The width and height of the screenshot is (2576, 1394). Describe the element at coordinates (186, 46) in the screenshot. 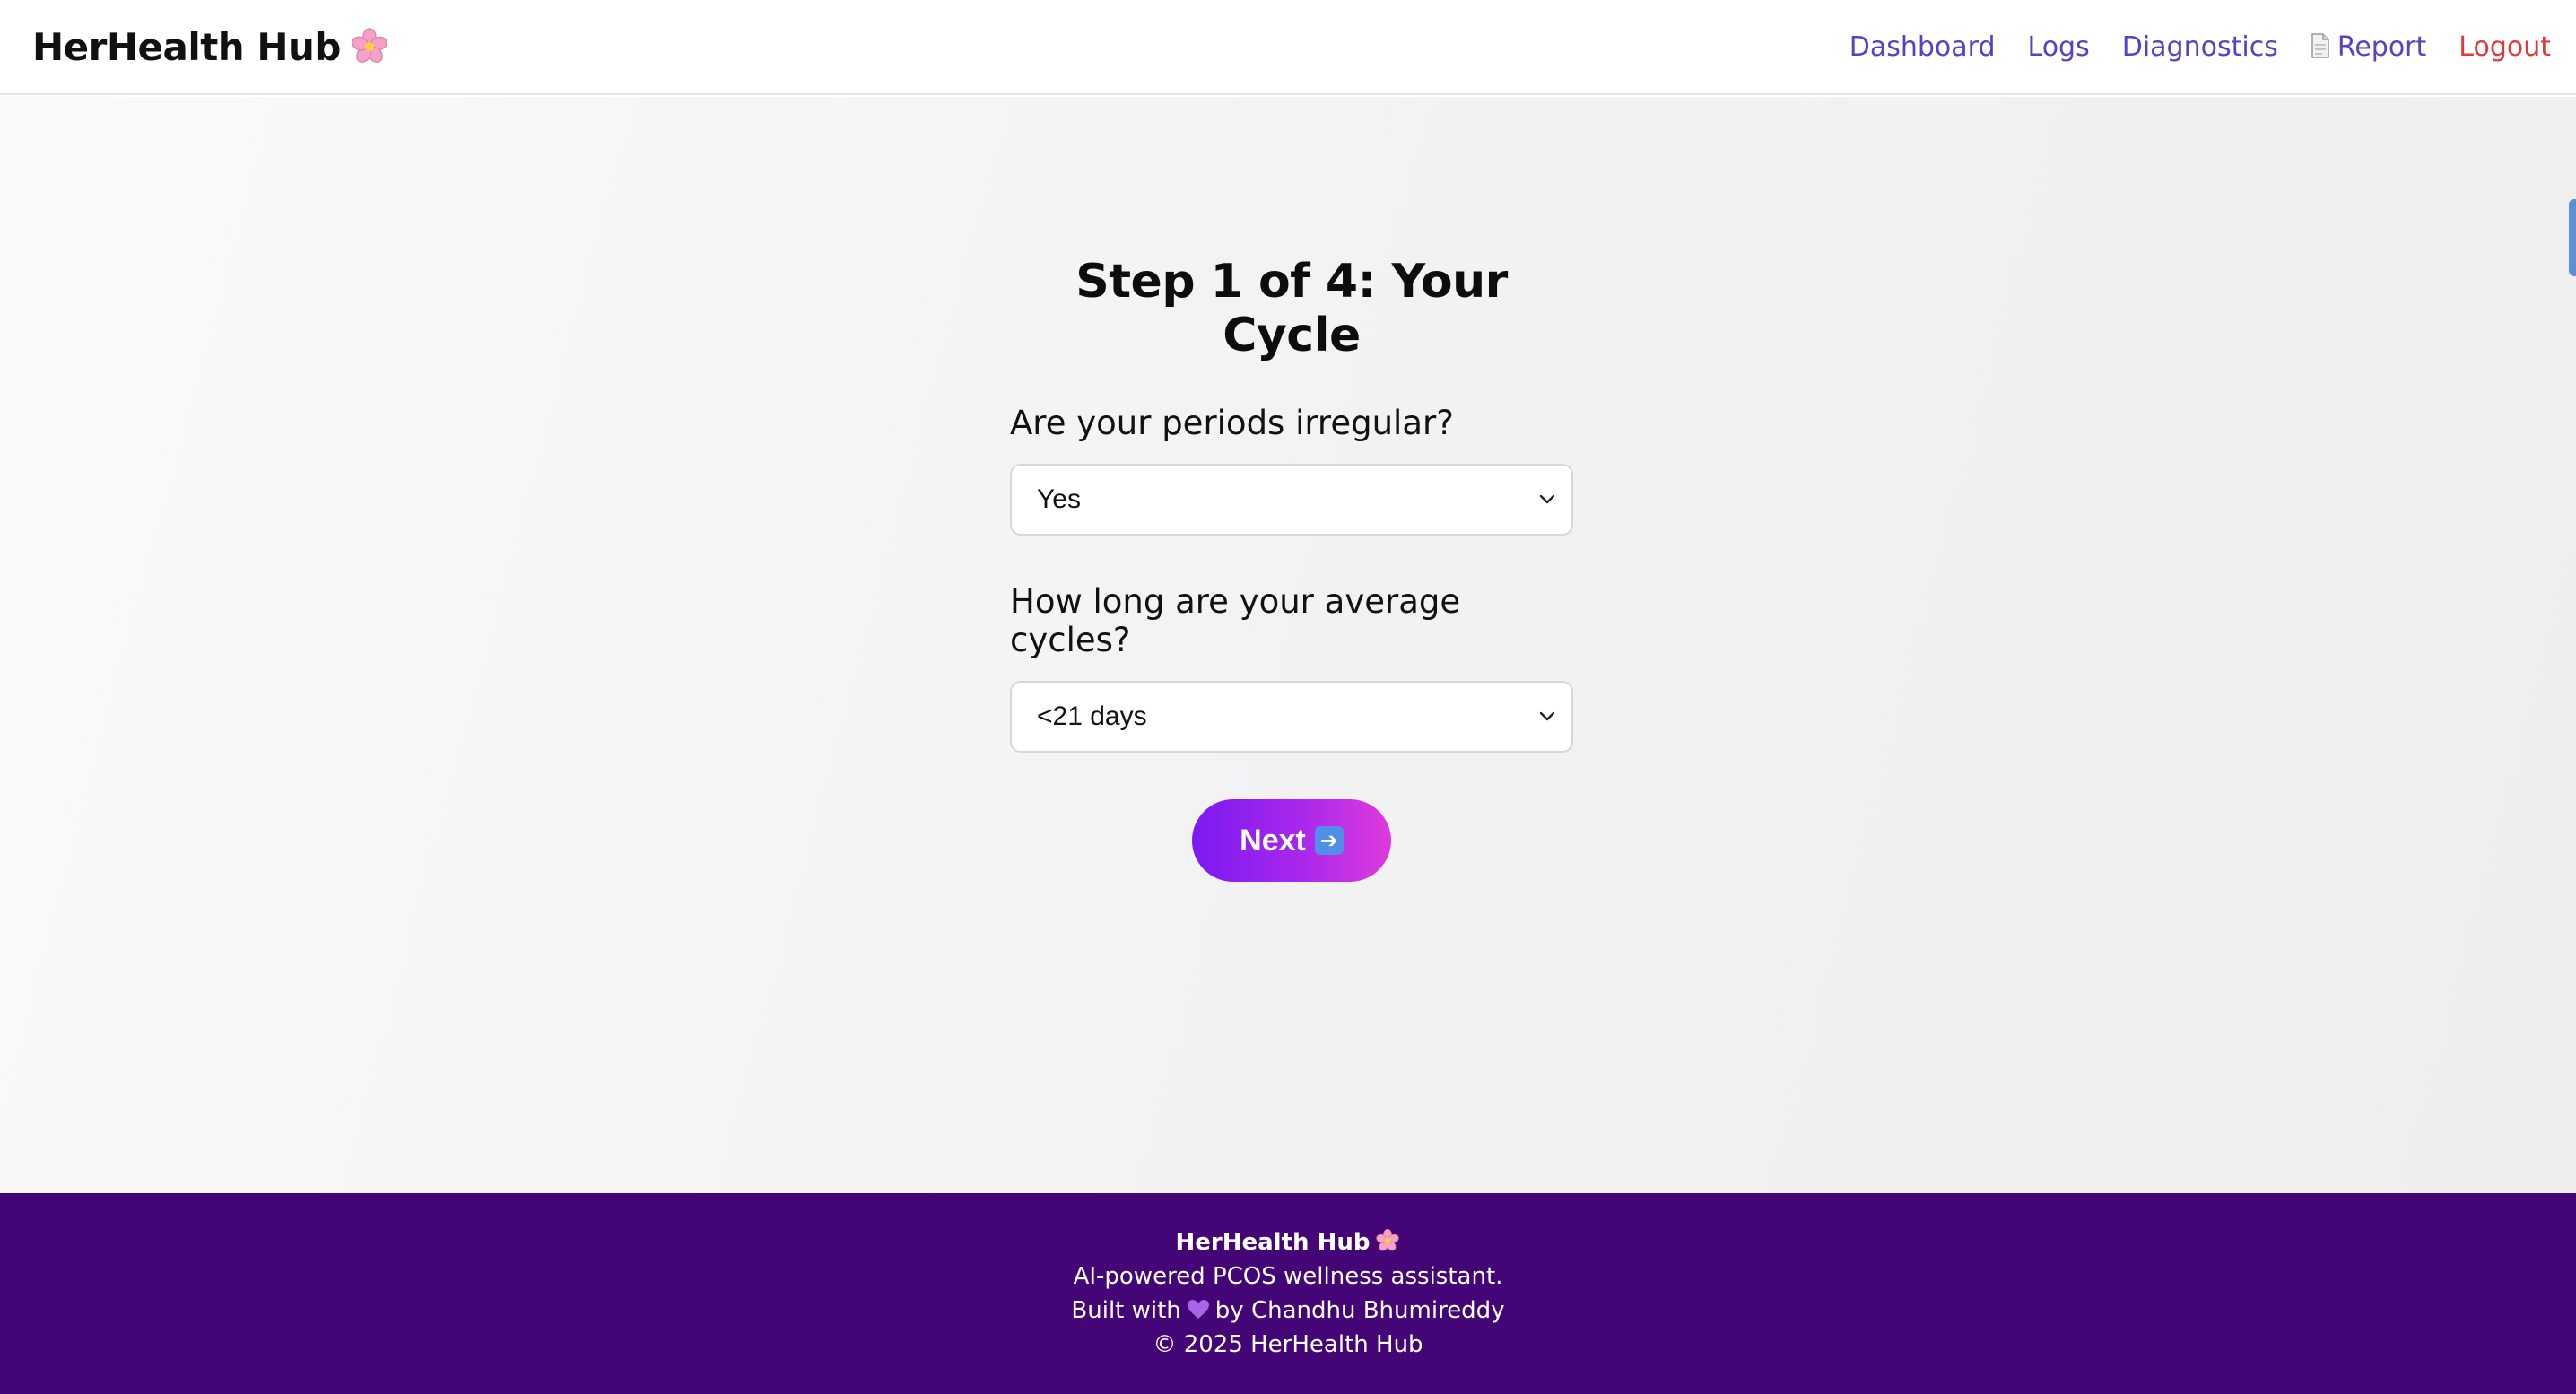

I see `brand-name: HerHealth Hub` at that location.